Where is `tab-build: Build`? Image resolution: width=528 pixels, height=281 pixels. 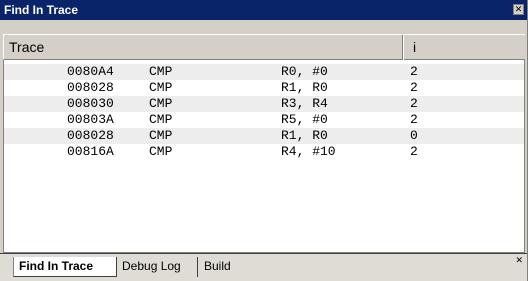 tab-build: Build is located at coordinates (226, 267).